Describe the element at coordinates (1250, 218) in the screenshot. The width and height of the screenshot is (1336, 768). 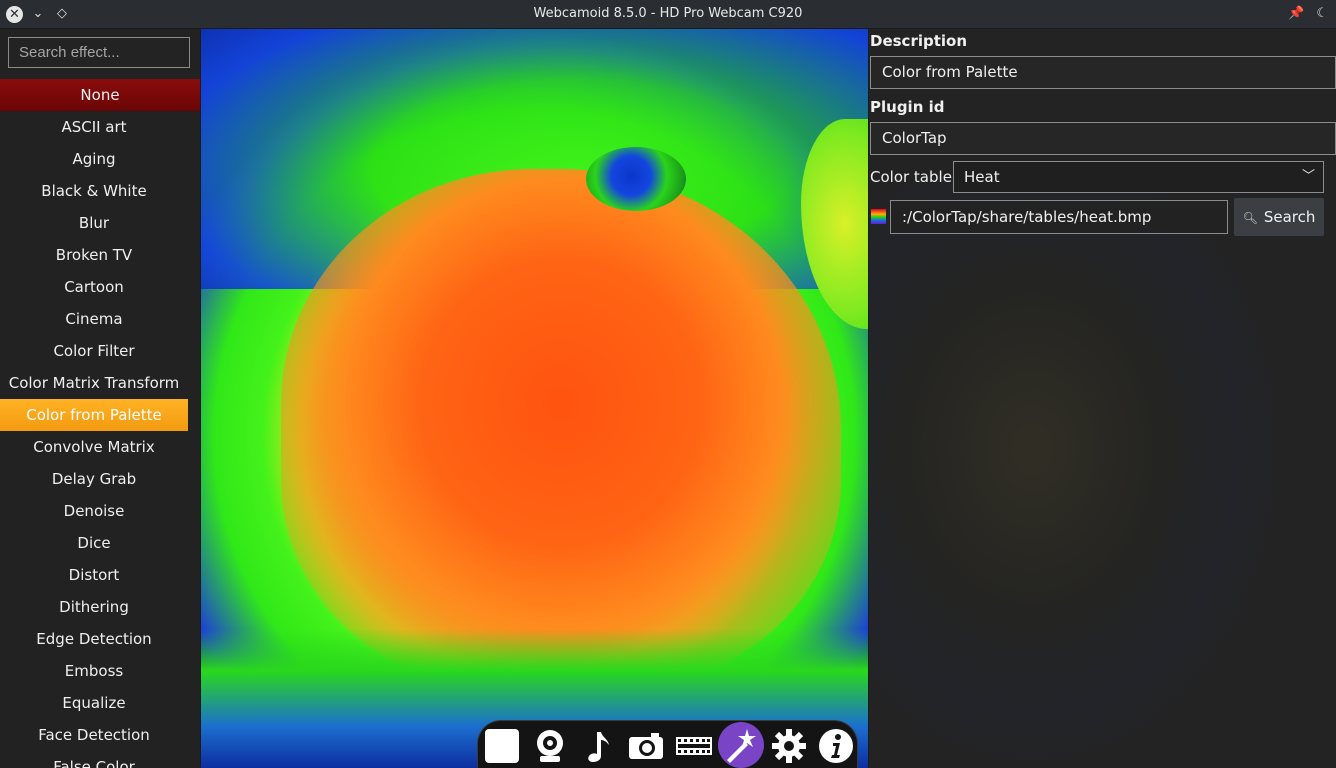
I see `search-icon: 🔍︎` at that location.